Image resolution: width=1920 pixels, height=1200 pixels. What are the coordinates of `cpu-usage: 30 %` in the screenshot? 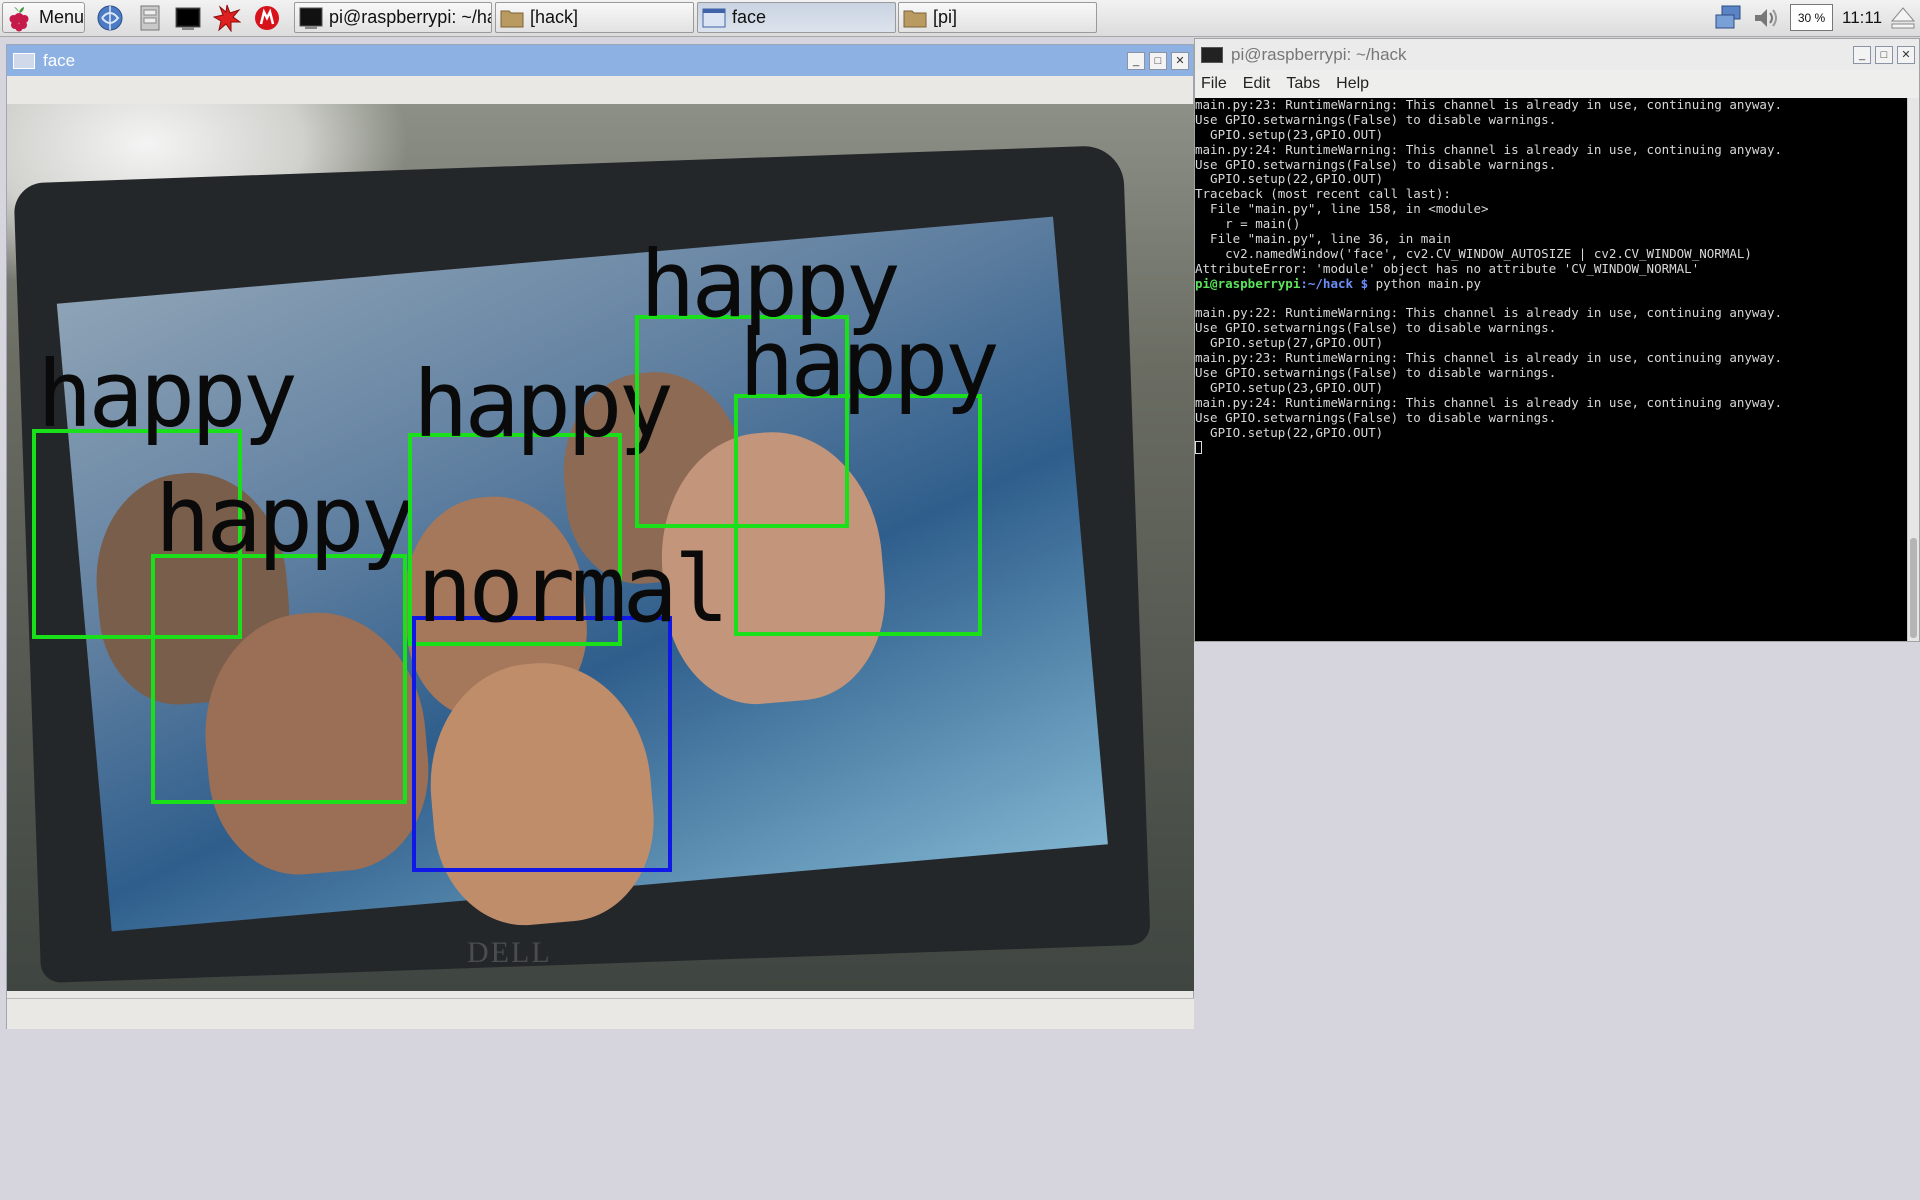 It's located at (1811, 17).